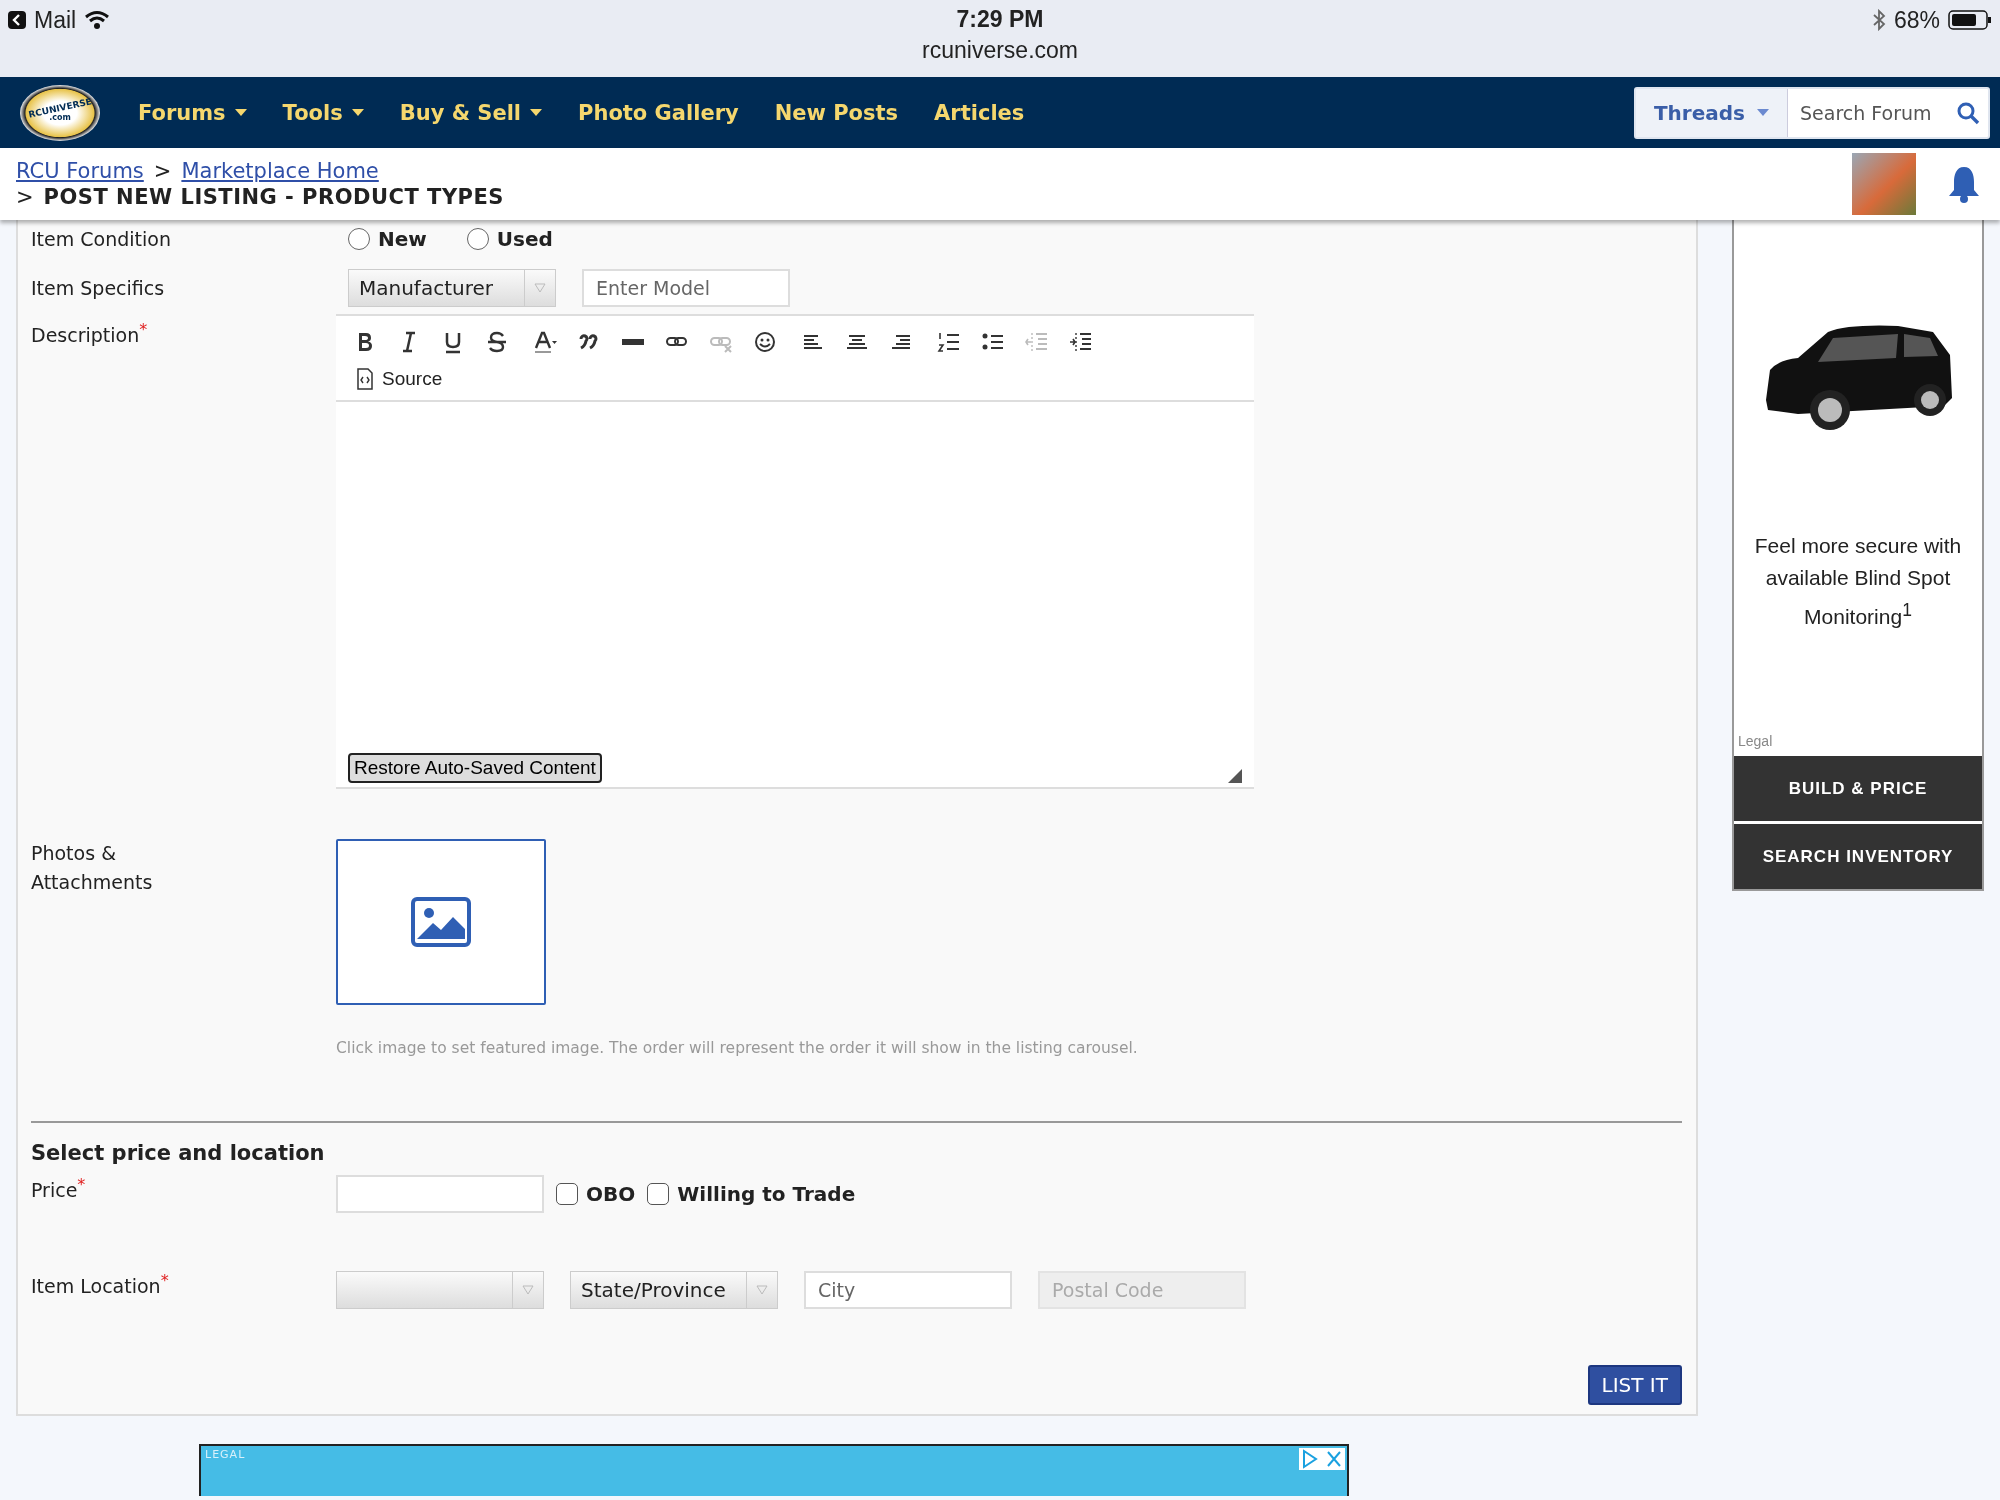  What do you see at coordinates (1322, 1459) in the screenshot?
I see `ad-choices-icon` at bounding box center [1322, 1459].